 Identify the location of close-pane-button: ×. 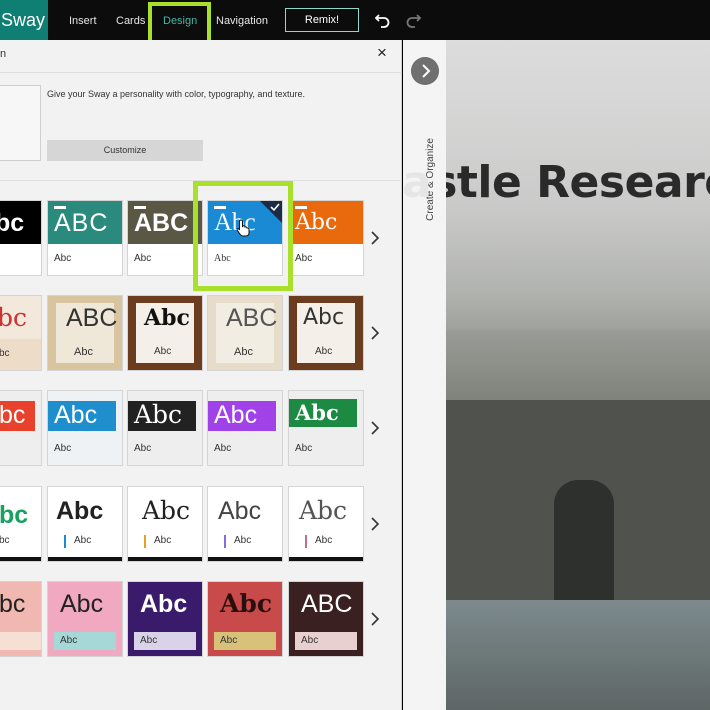
(382, 53).